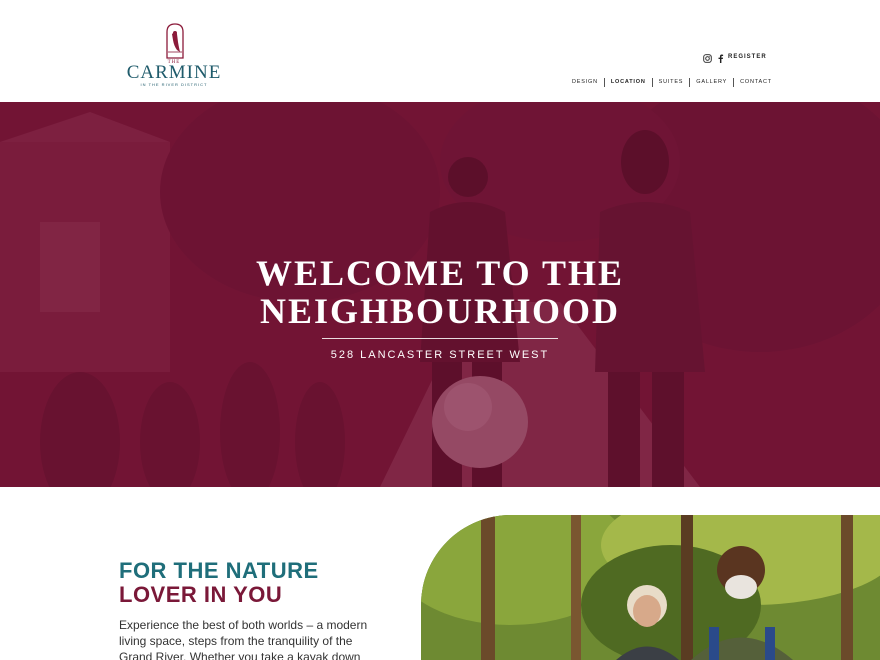 This screenshot has width=880, height=660. Describe the element at coordinates (440, 273) in the screenshot. I see `hero-title-line1: WELCOME TO THE` at that location.